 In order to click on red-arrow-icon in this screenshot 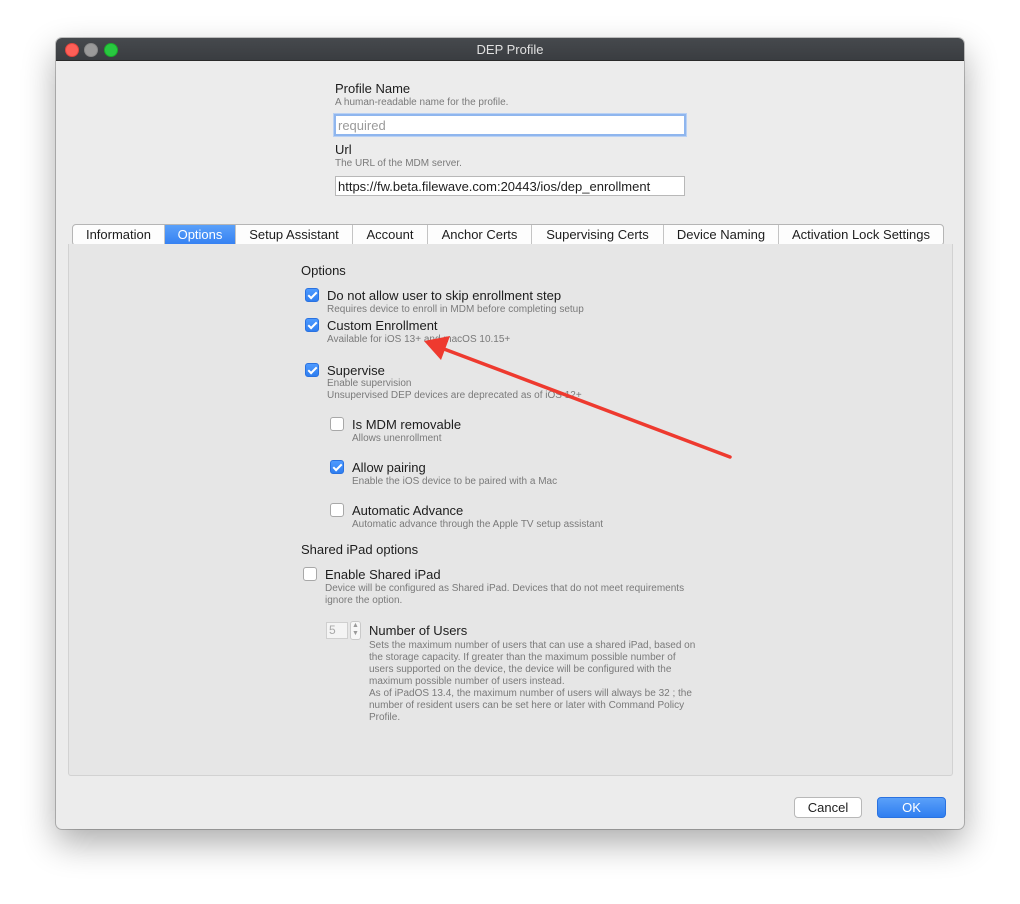, I will do `click(578, 397)`.